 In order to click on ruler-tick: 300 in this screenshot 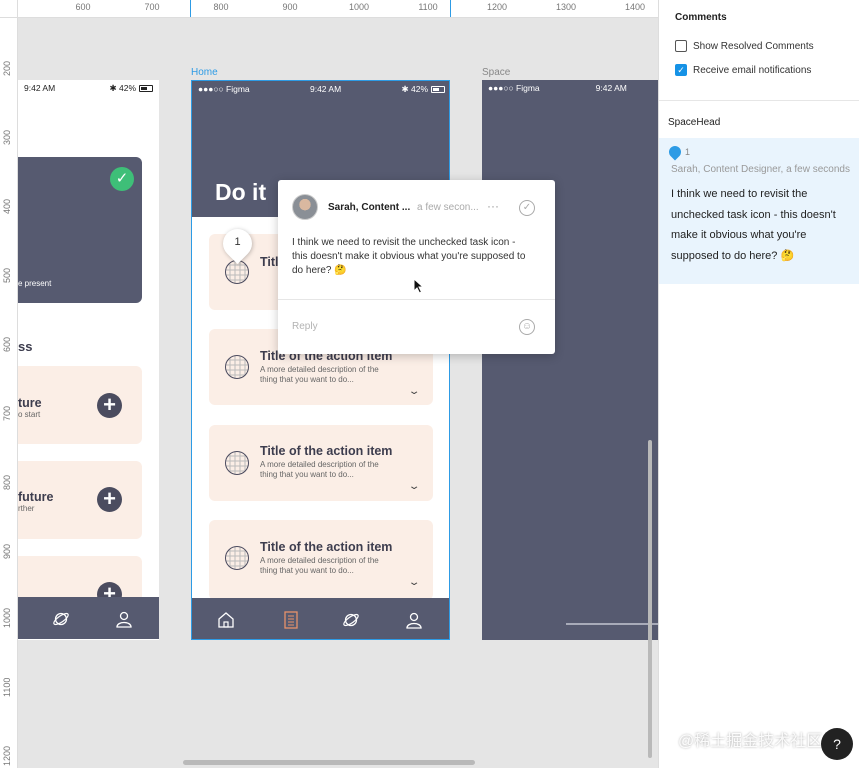, I will do `click(7, 137)`.